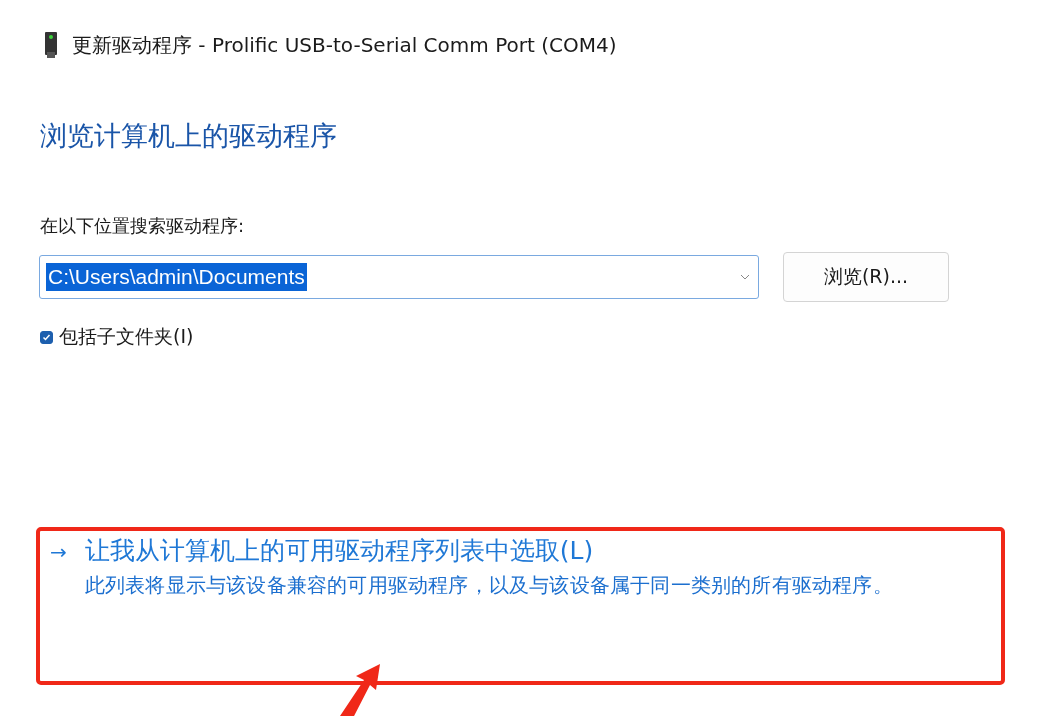 The width and height of the screenshot is (1052, 716). I want to click on option-description: 此列表将显示与该设备兼容的可用驱动程序，以及与该设备属于同一类别的所有驱动程序。, so click(489, 585).